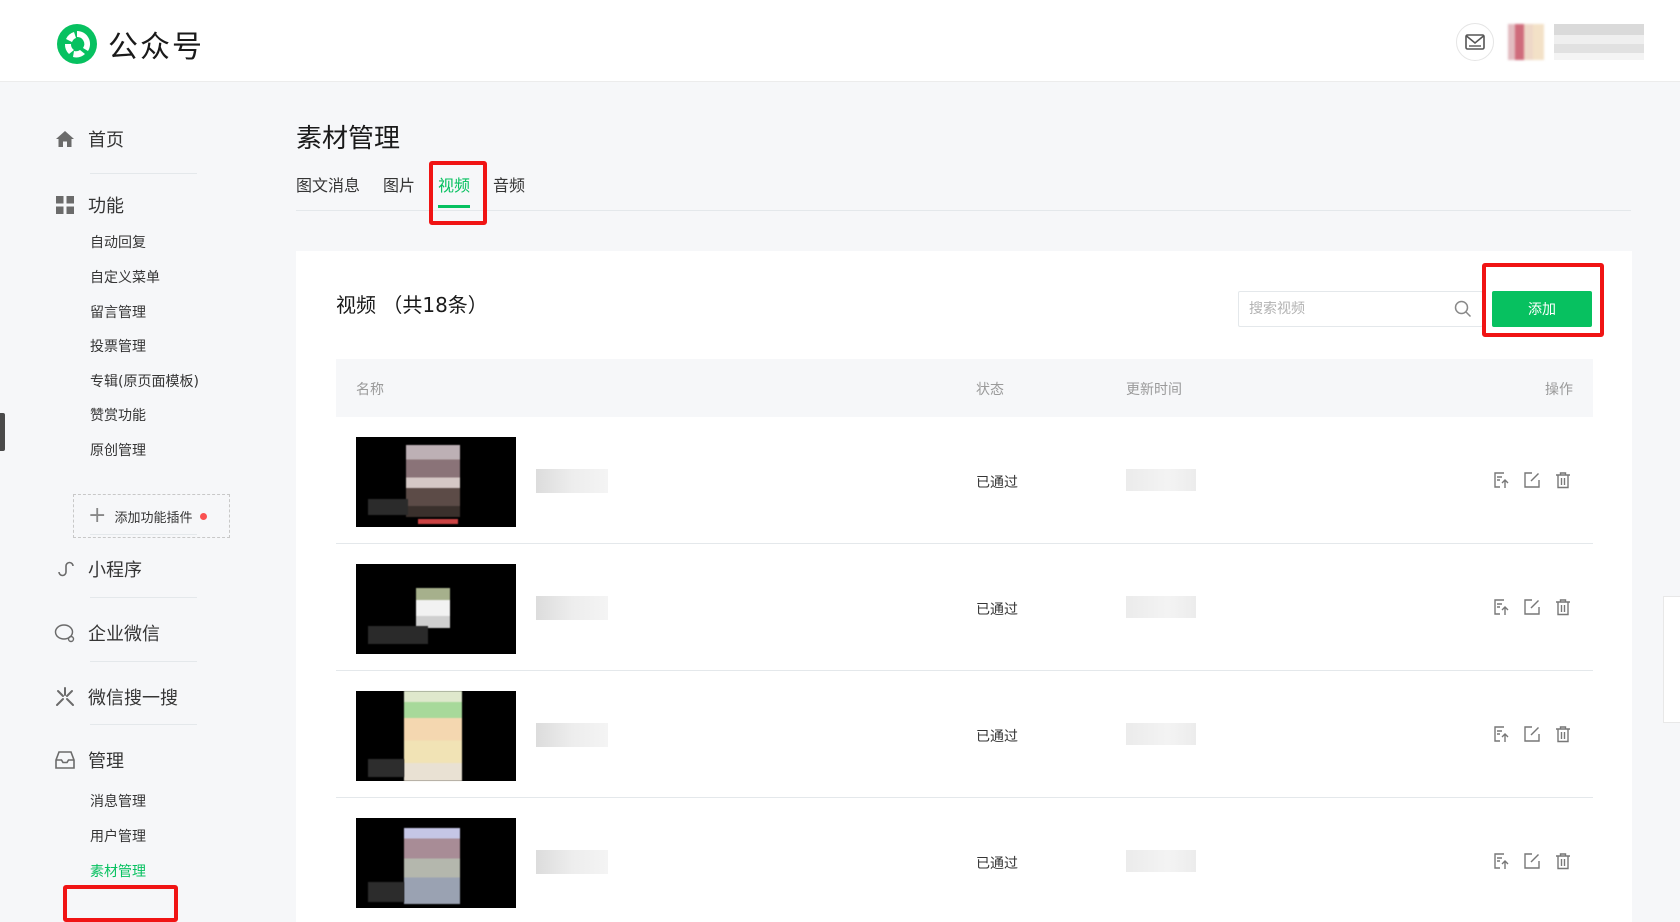  I want to click on material-tabs: 图文消息 图片 视频 音频, so click(422, 190).